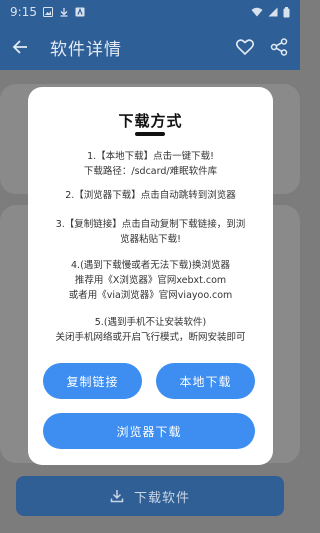 The image size is (320, 533). I want to click on instruction-line: 或者用《via浏览器》官网viayoo.com, so click(150, 295).